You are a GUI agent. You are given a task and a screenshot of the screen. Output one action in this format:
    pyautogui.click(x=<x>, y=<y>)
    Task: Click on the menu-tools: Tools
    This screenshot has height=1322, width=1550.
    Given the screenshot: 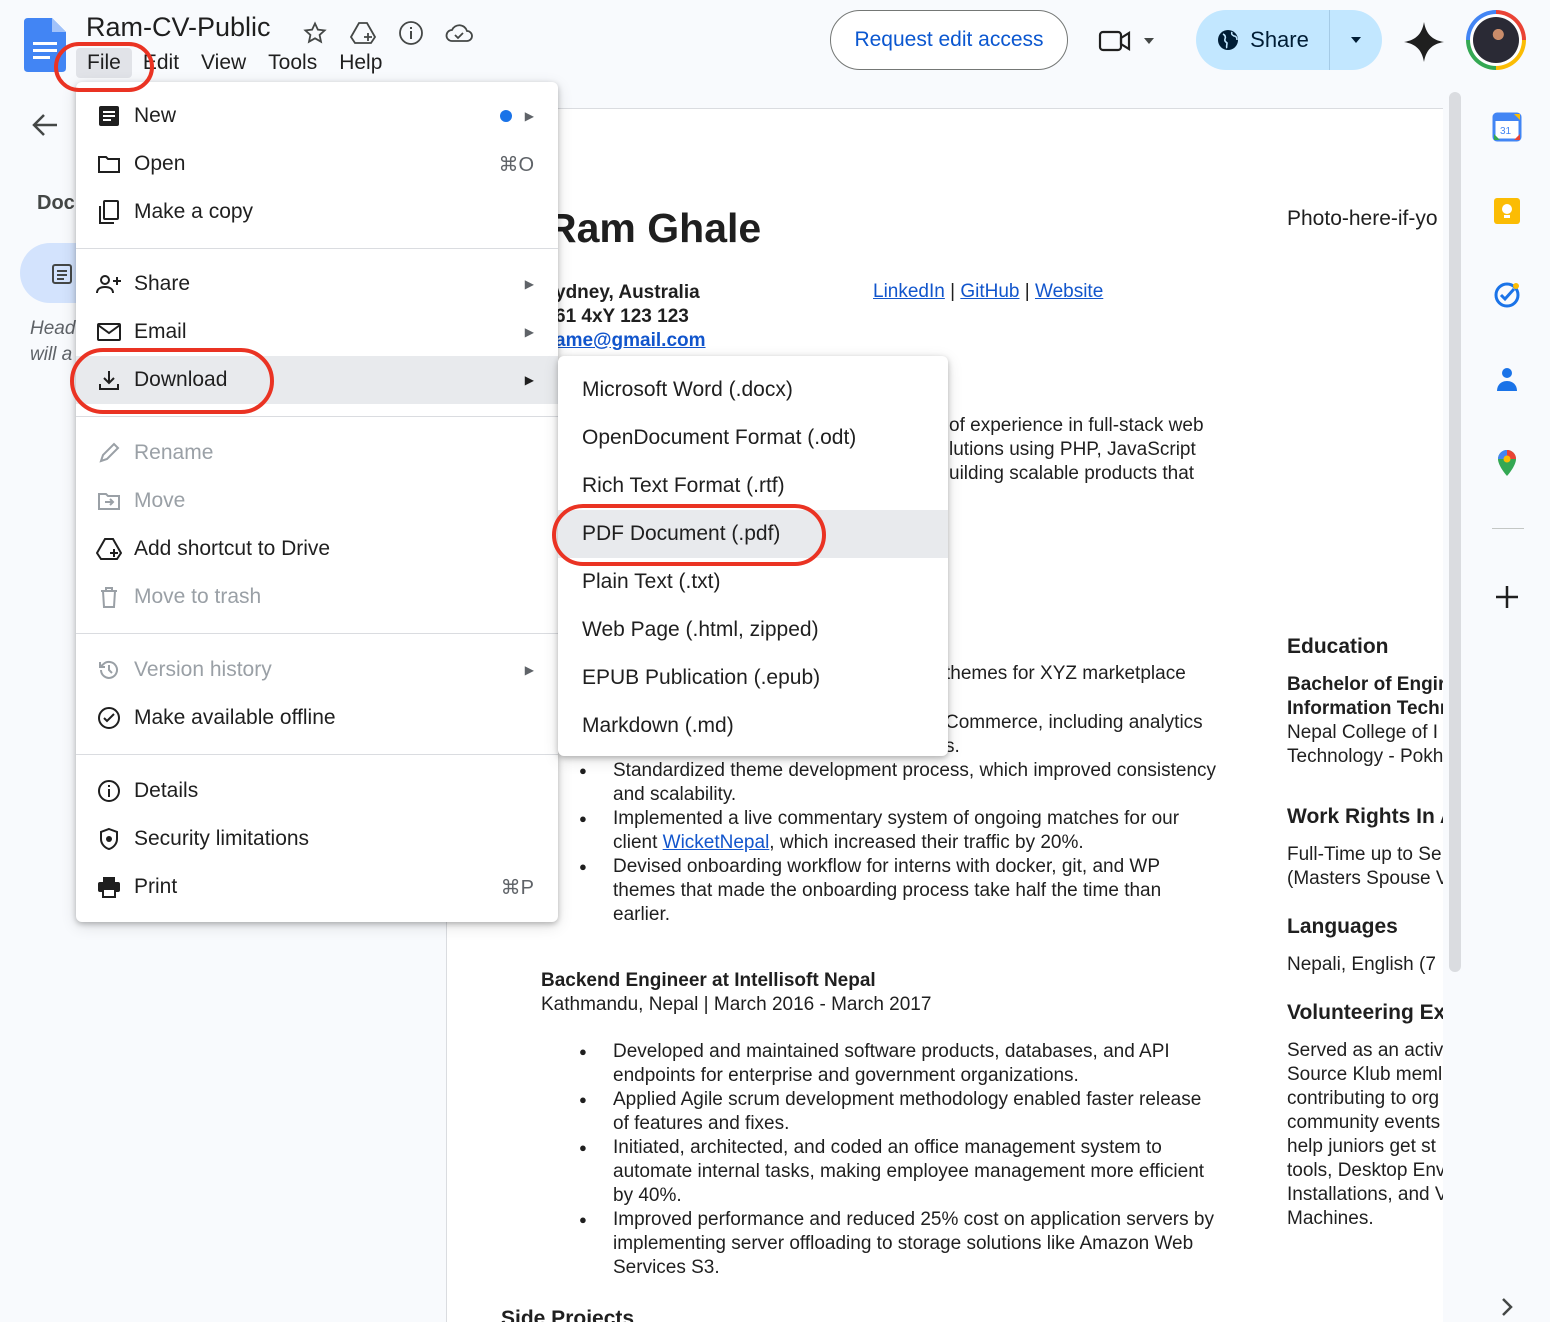 What is the action you would take?
    pyautogui.click(x=292, y=63)
    